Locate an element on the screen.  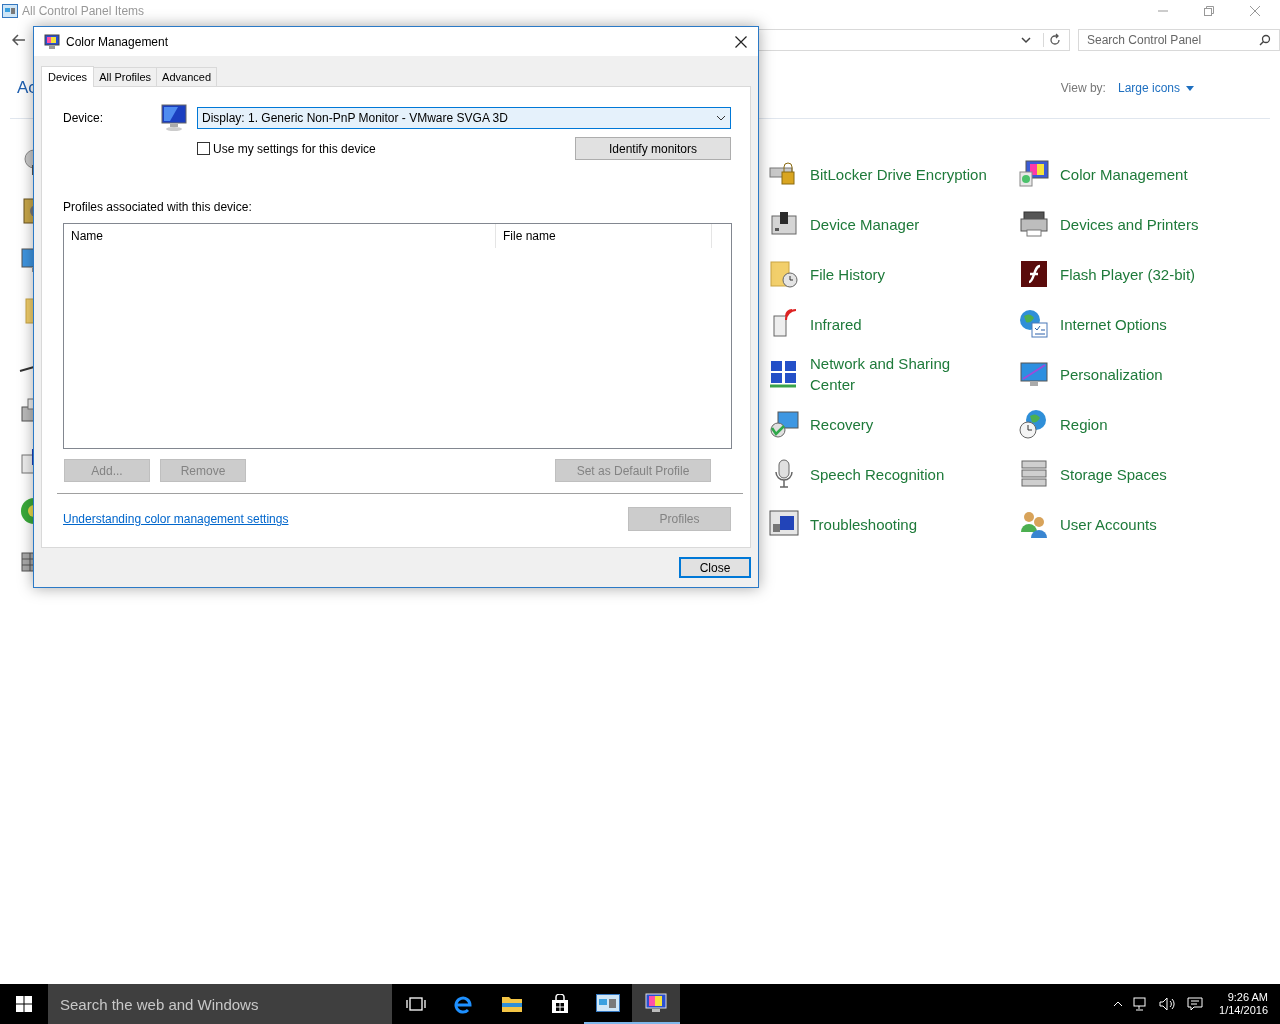
caret-up-icon is located at coordinates (1118, 1004).